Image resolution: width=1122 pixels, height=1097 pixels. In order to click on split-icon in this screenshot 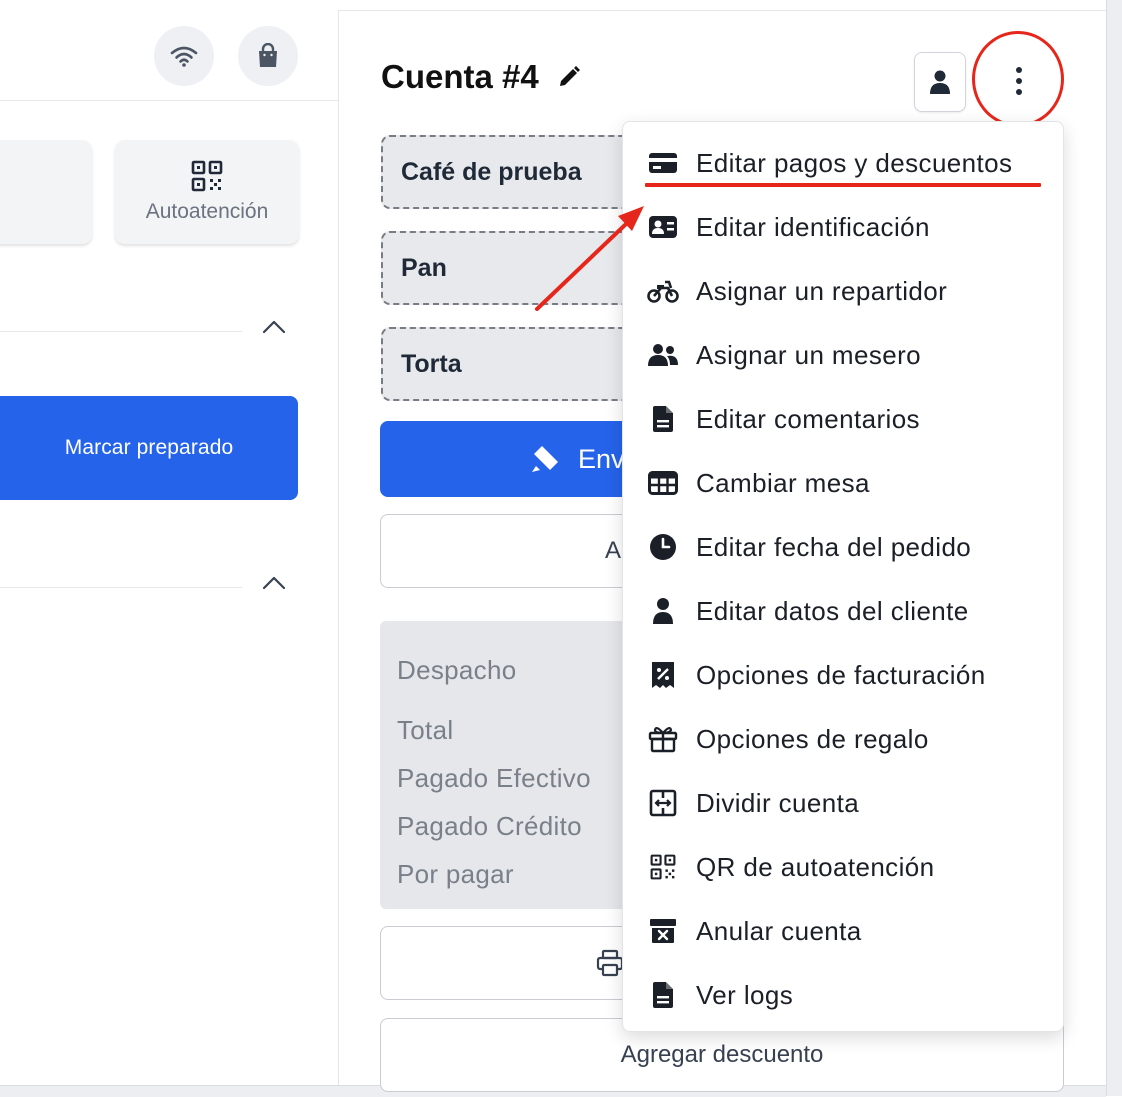, I will do `click(663, 803)`.